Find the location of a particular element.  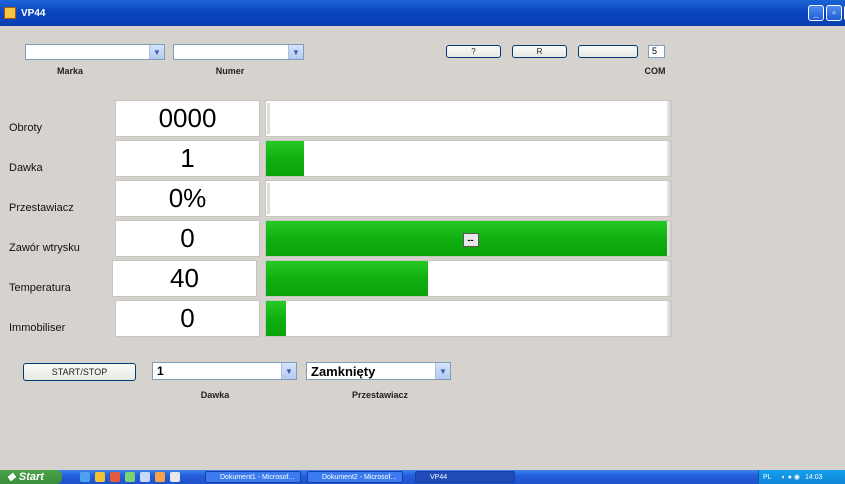

przestawiacz-progress-bar is located at coordinates (468, 198).